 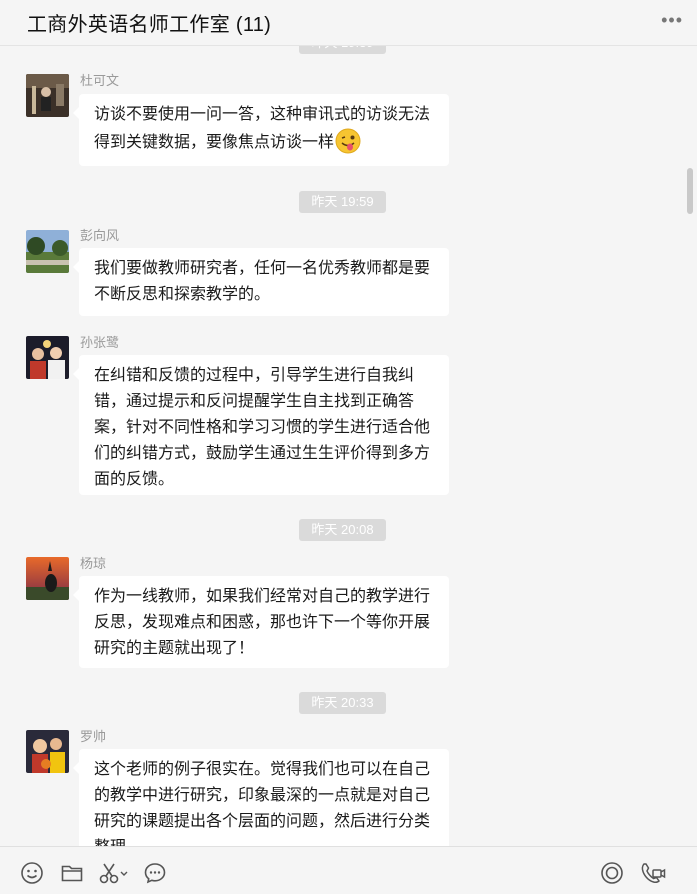 I want to click on sender-name: 孙张鹭, so click(x=100, y=342).